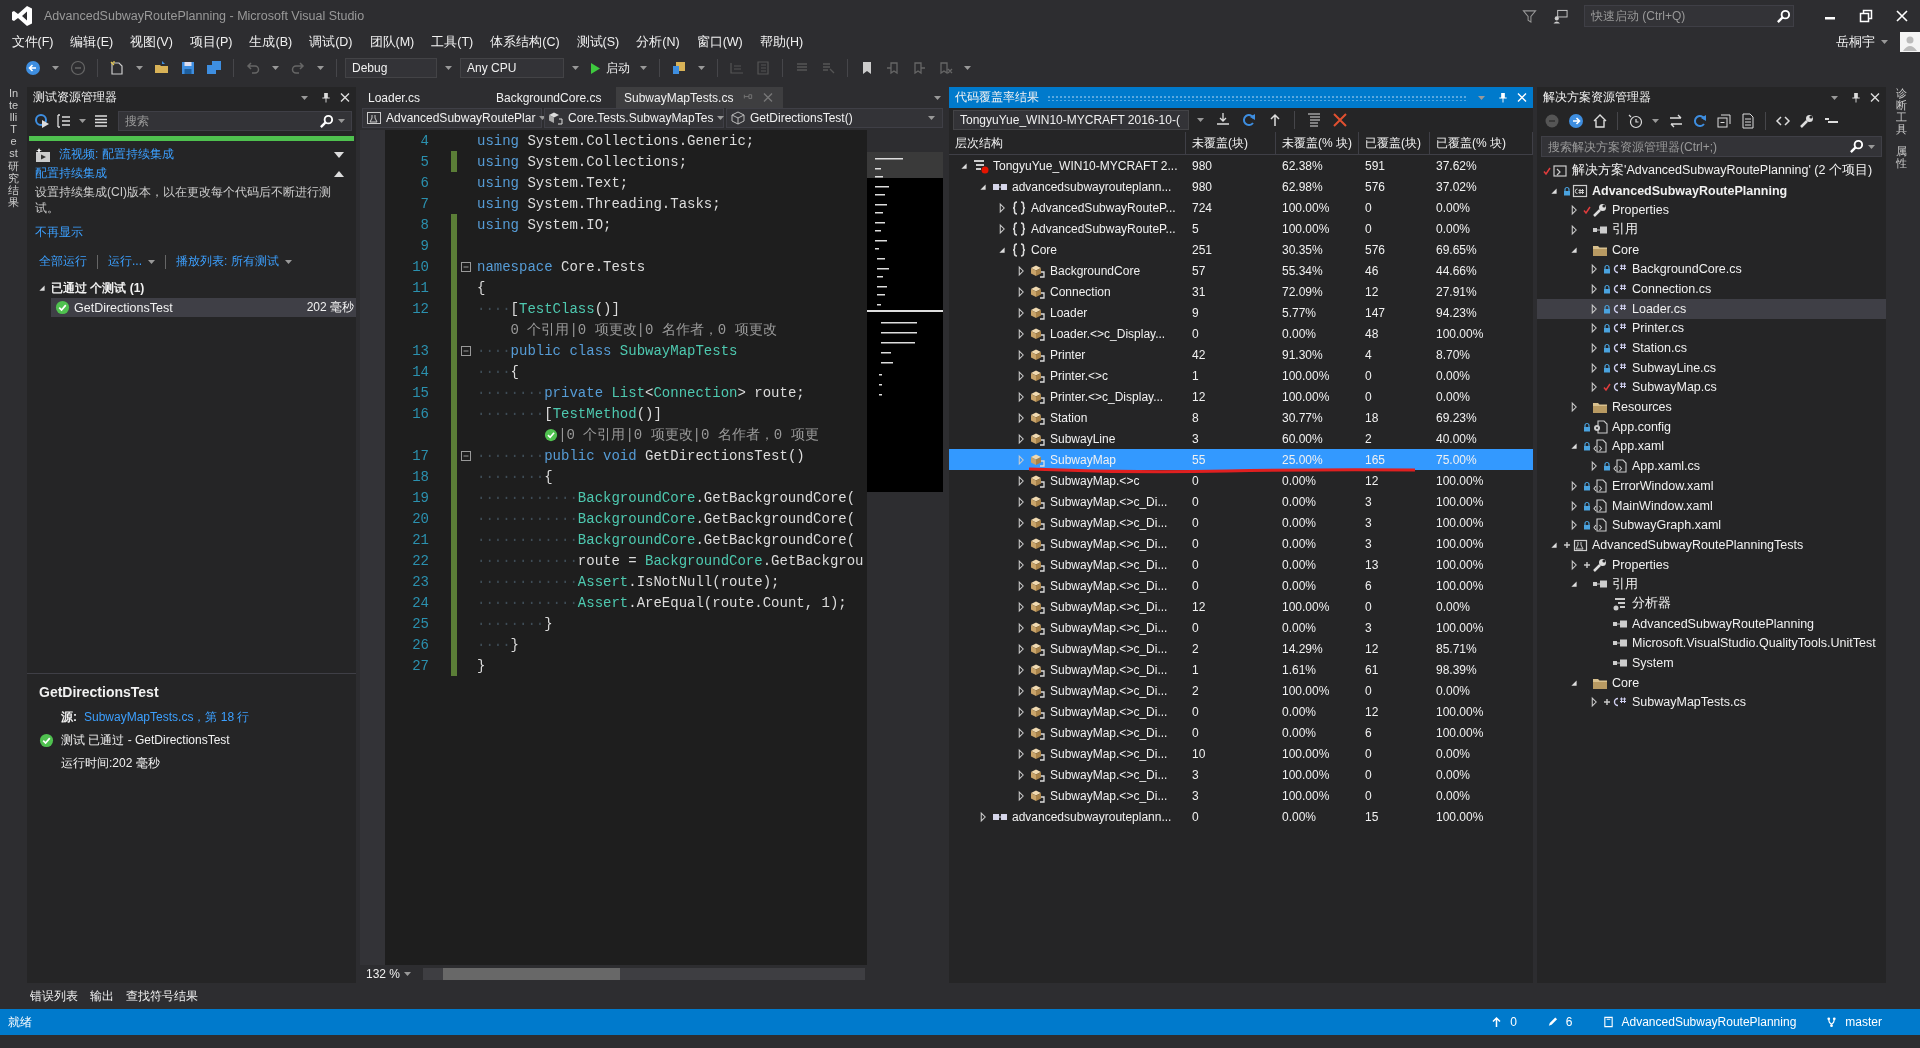 The width and height of the screenshot is (1920, 1048). Describe the element at coordinates (1711, 387) in the screenshot. I see `tree-item: SubwayMap.cs` at that location.